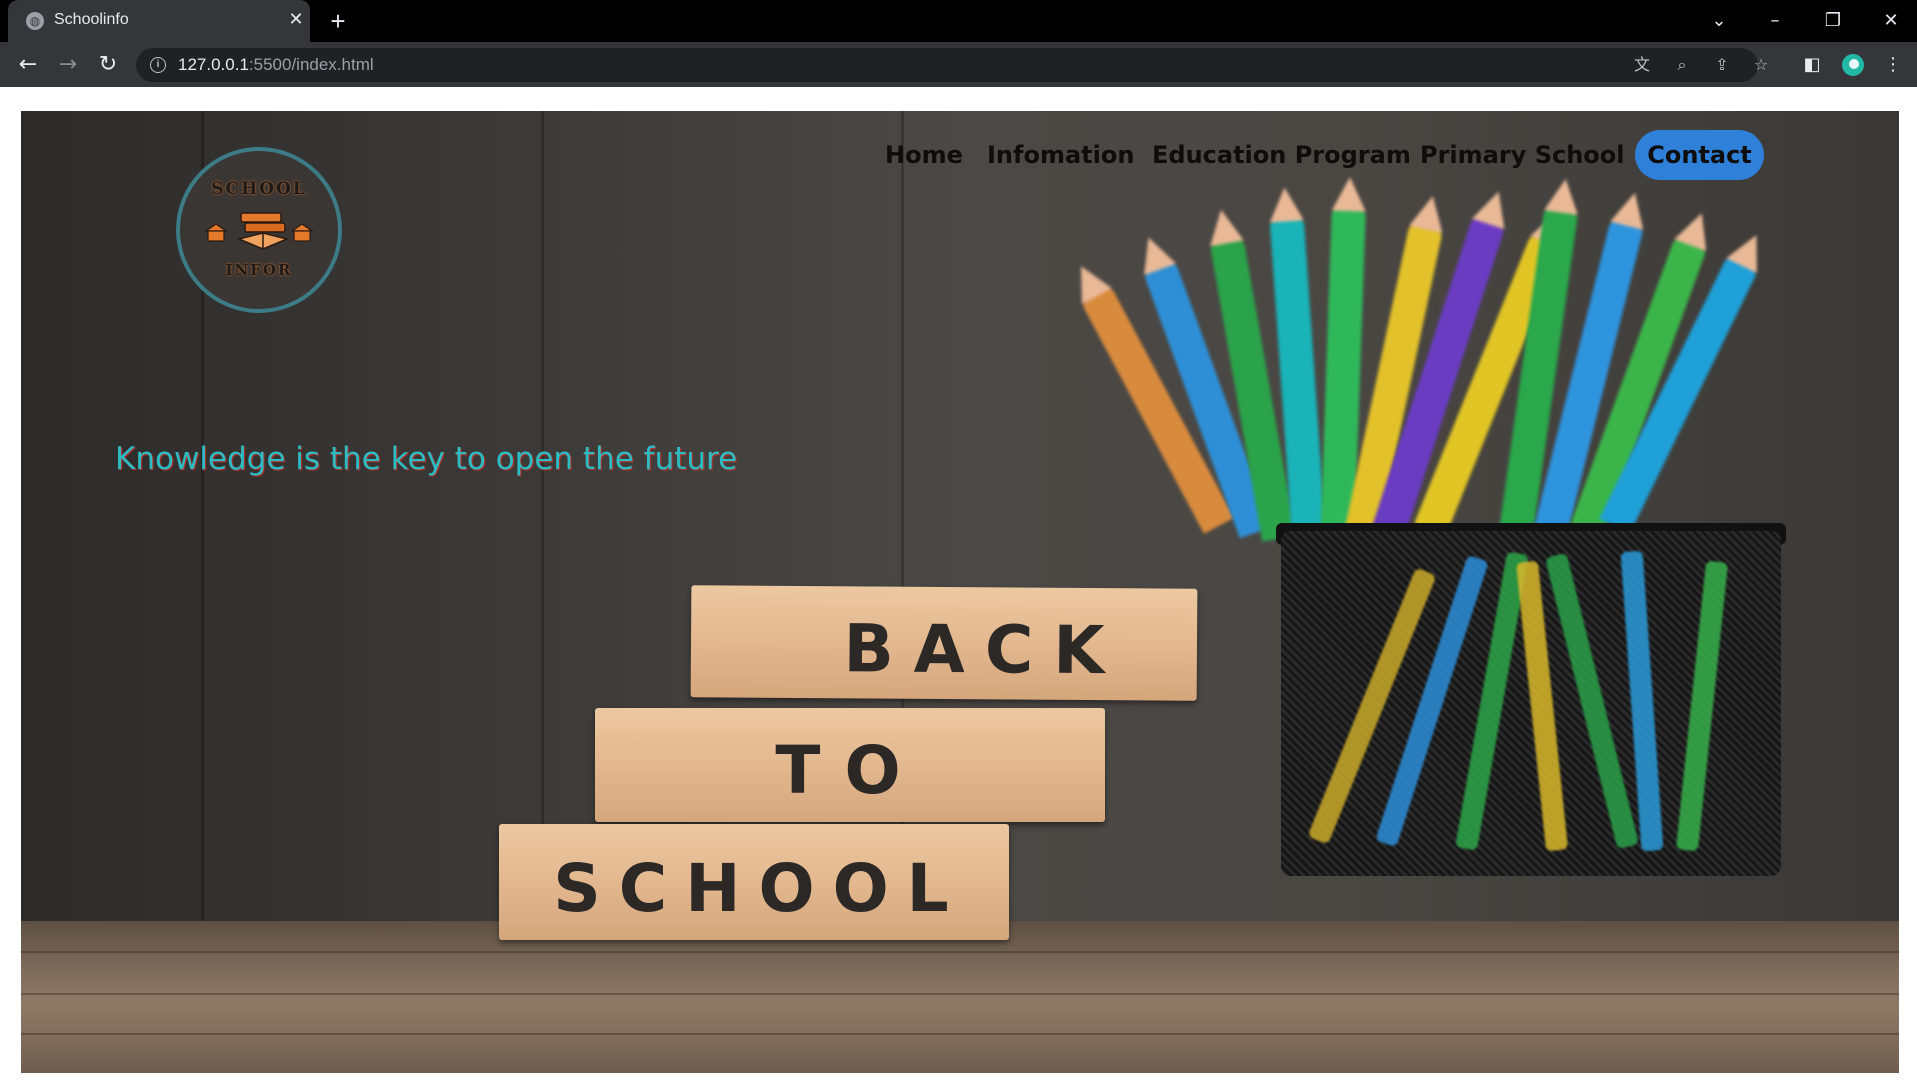 The image size is (1917, 1080). I want to click on globe-icon: ◍, so click(35, 21).